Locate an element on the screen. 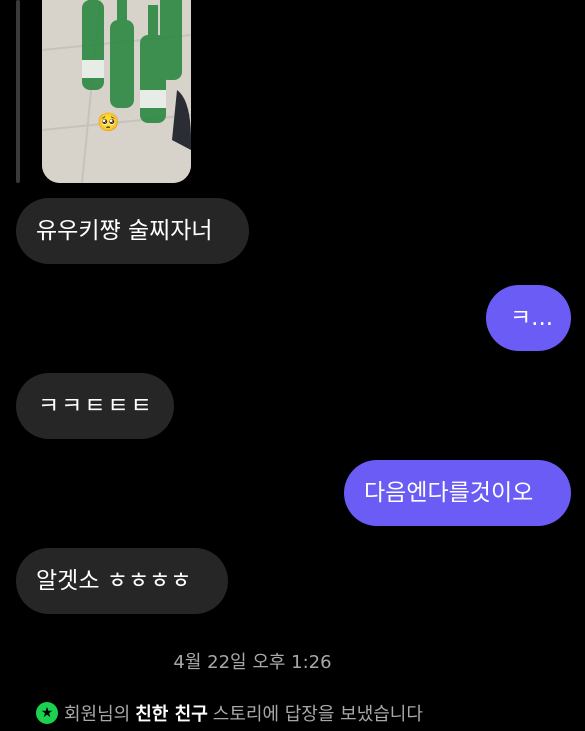  outgoing-message: 다음엔다를것이오 is located at coordinates (457, 493).